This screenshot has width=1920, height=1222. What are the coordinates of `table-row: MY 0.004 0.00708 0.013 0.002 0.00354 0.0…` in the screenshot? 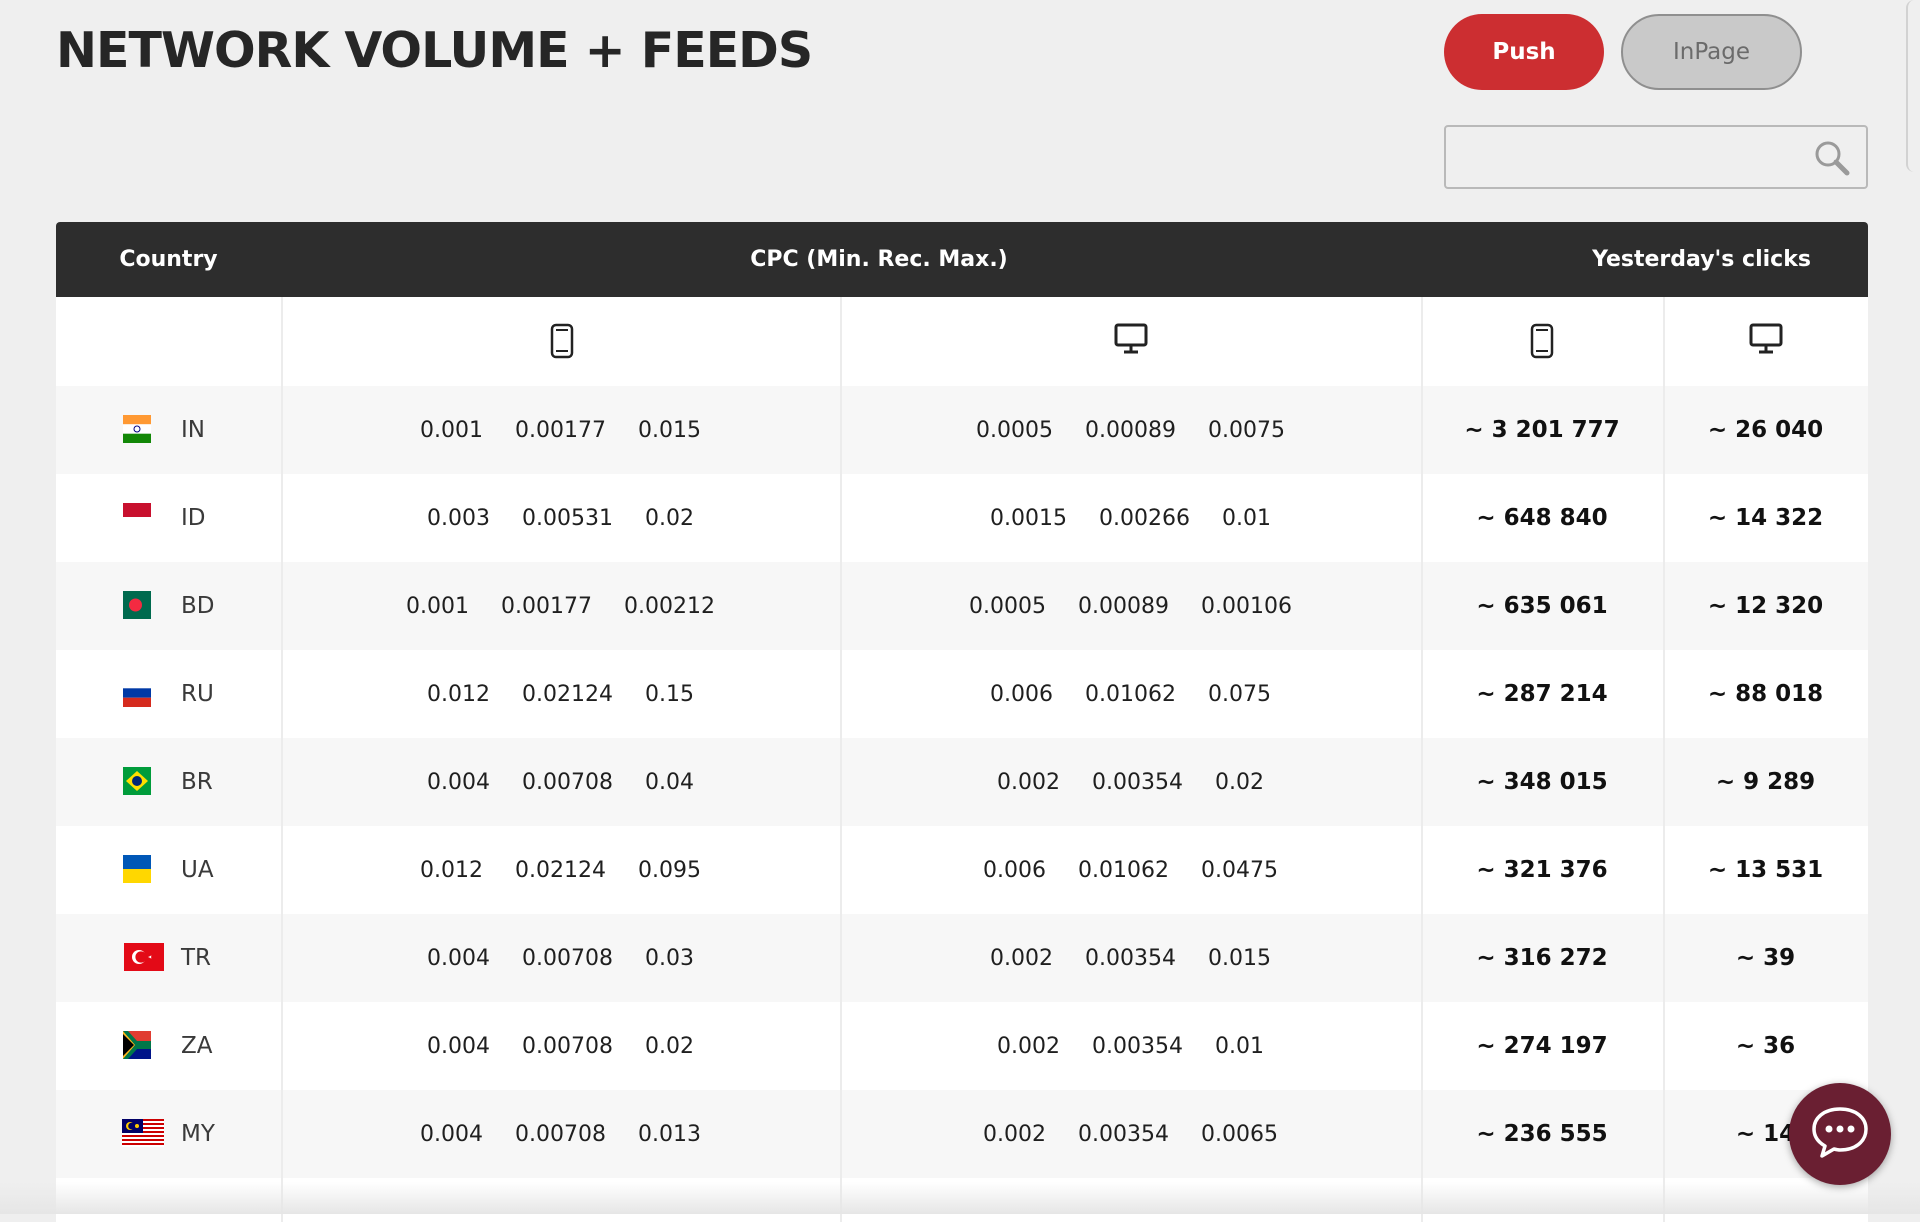 It's located at (962, 1134).